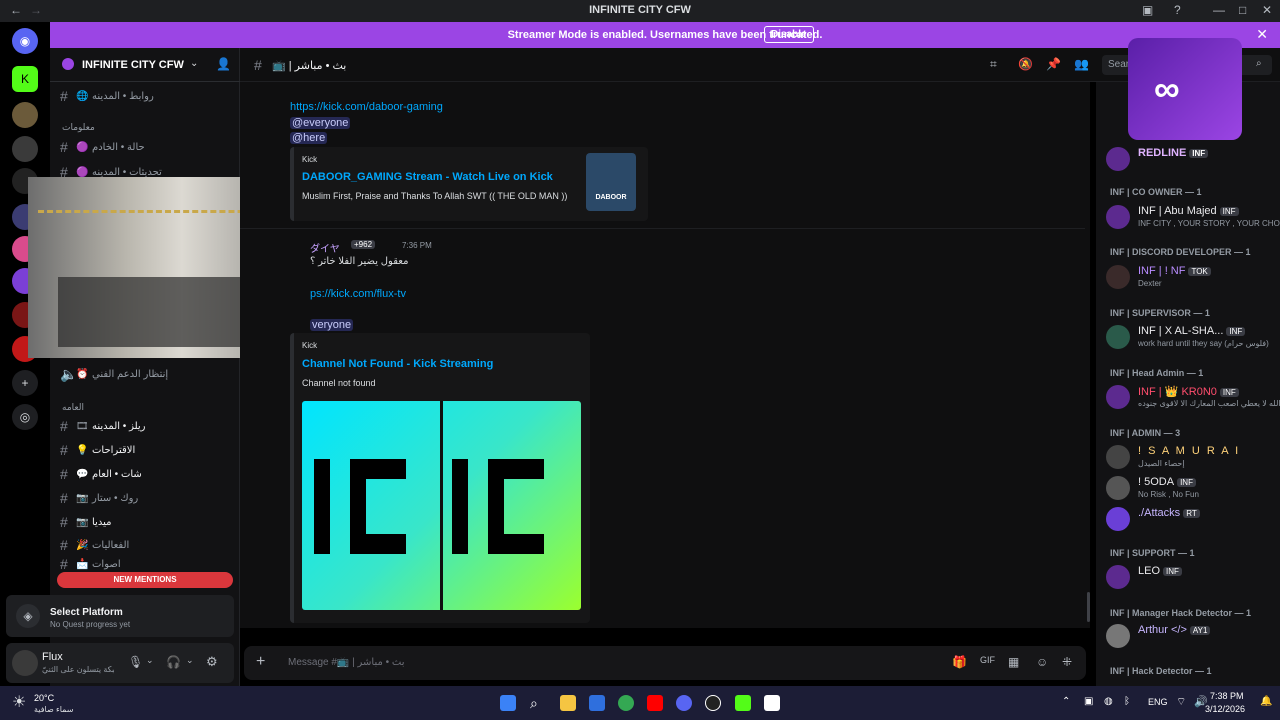  What do you see at coordinates (145, 96) in the screenshot?
I see `channel-links: # 🌐 روابط • المدينه` at bounding box center [145, 96].